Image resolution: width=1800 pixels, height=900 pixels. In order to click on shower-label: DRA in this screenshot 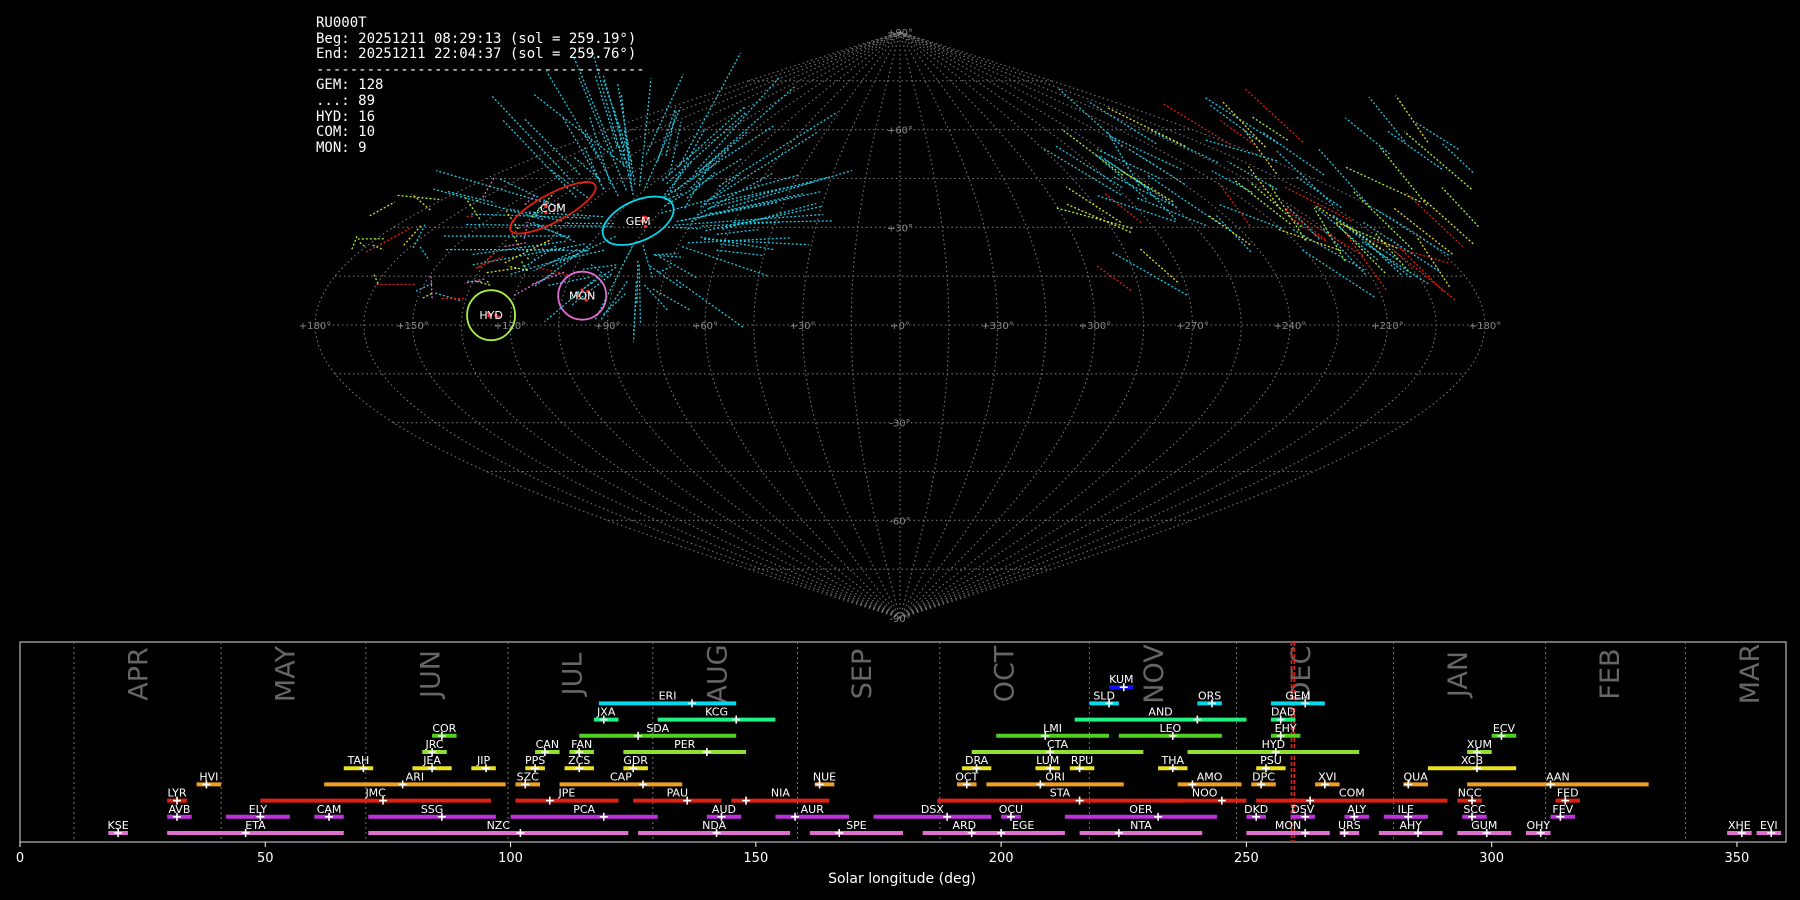, I will do `click(977, 760)`.